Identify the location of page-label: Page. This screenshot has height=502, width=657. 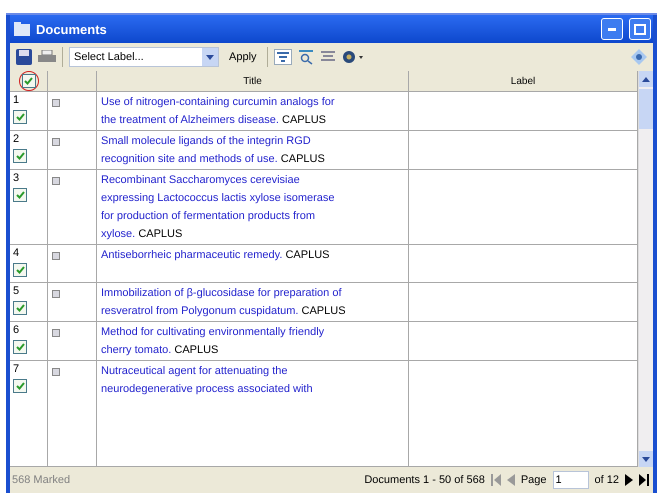
(533, 480).